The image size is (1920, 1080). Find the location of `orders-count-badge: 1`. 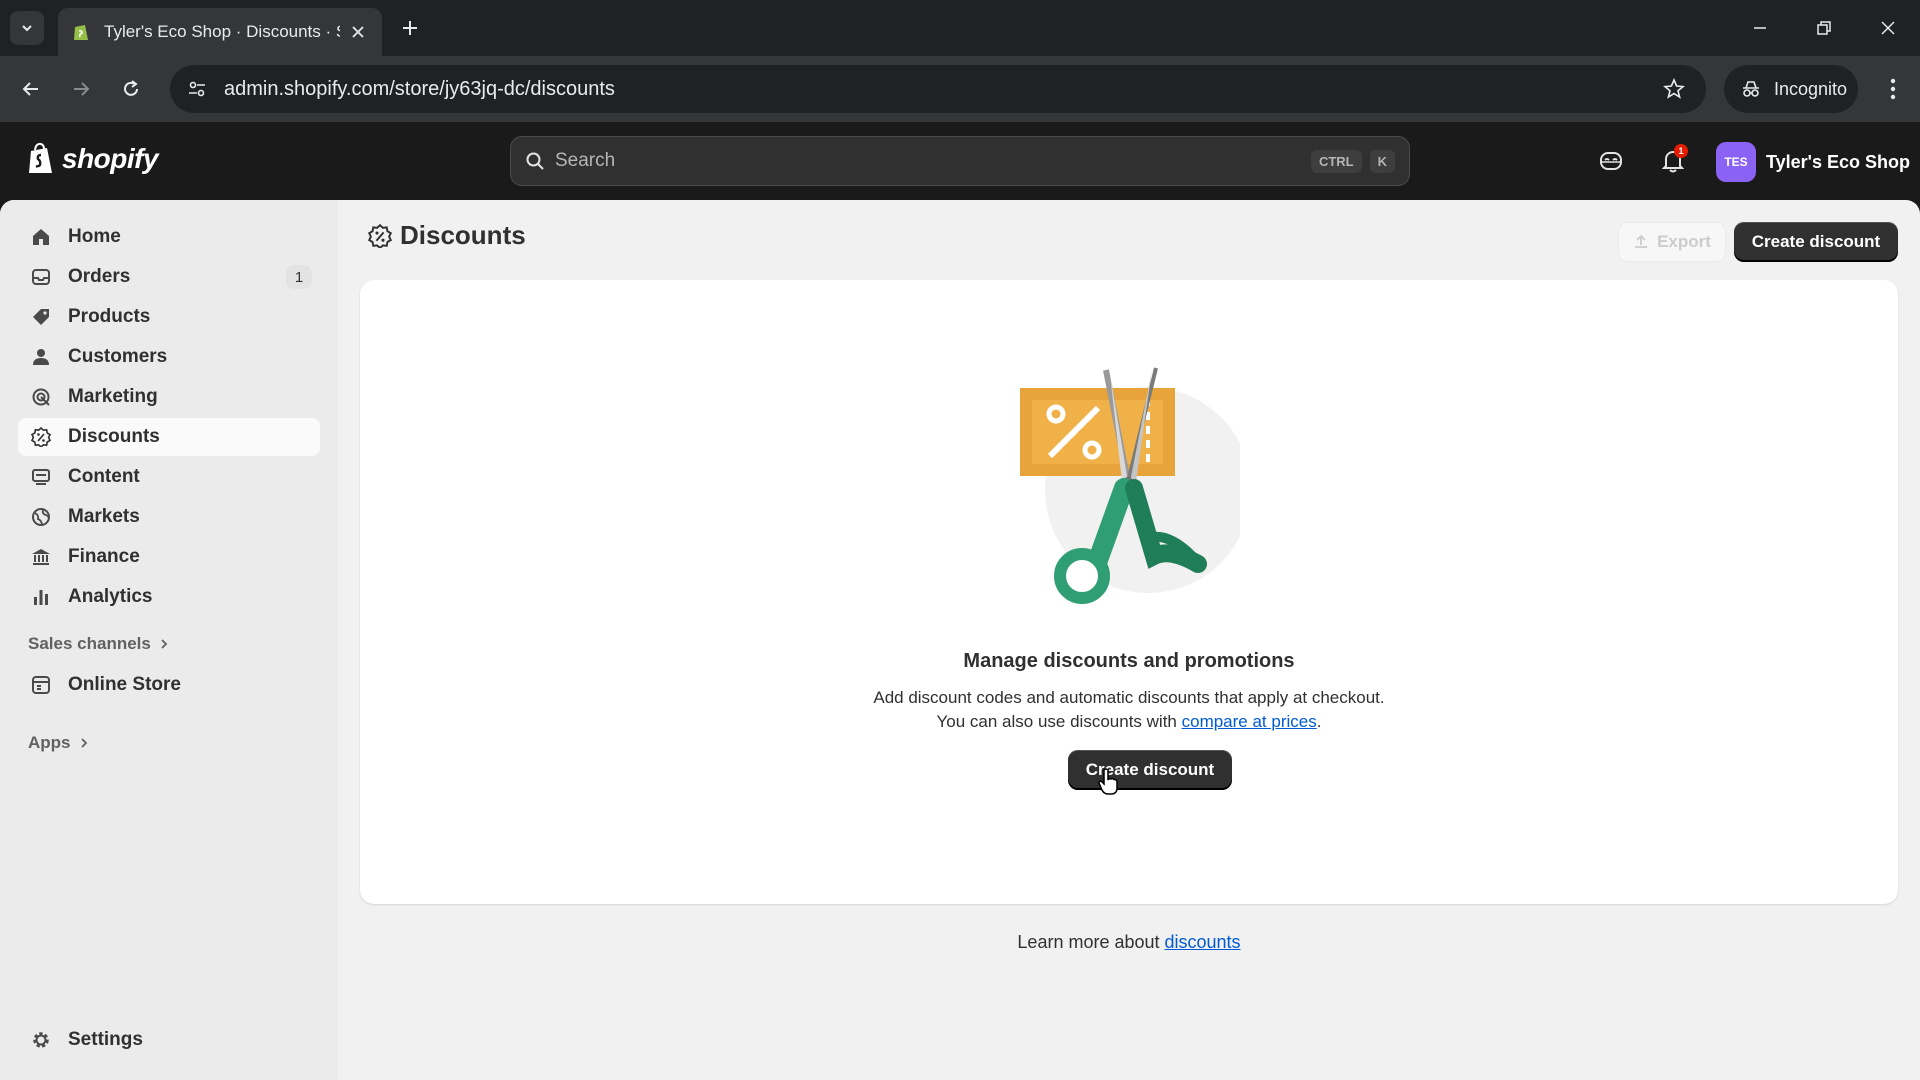

orders-count-badge: 1 is located at coordinates (299, 277).